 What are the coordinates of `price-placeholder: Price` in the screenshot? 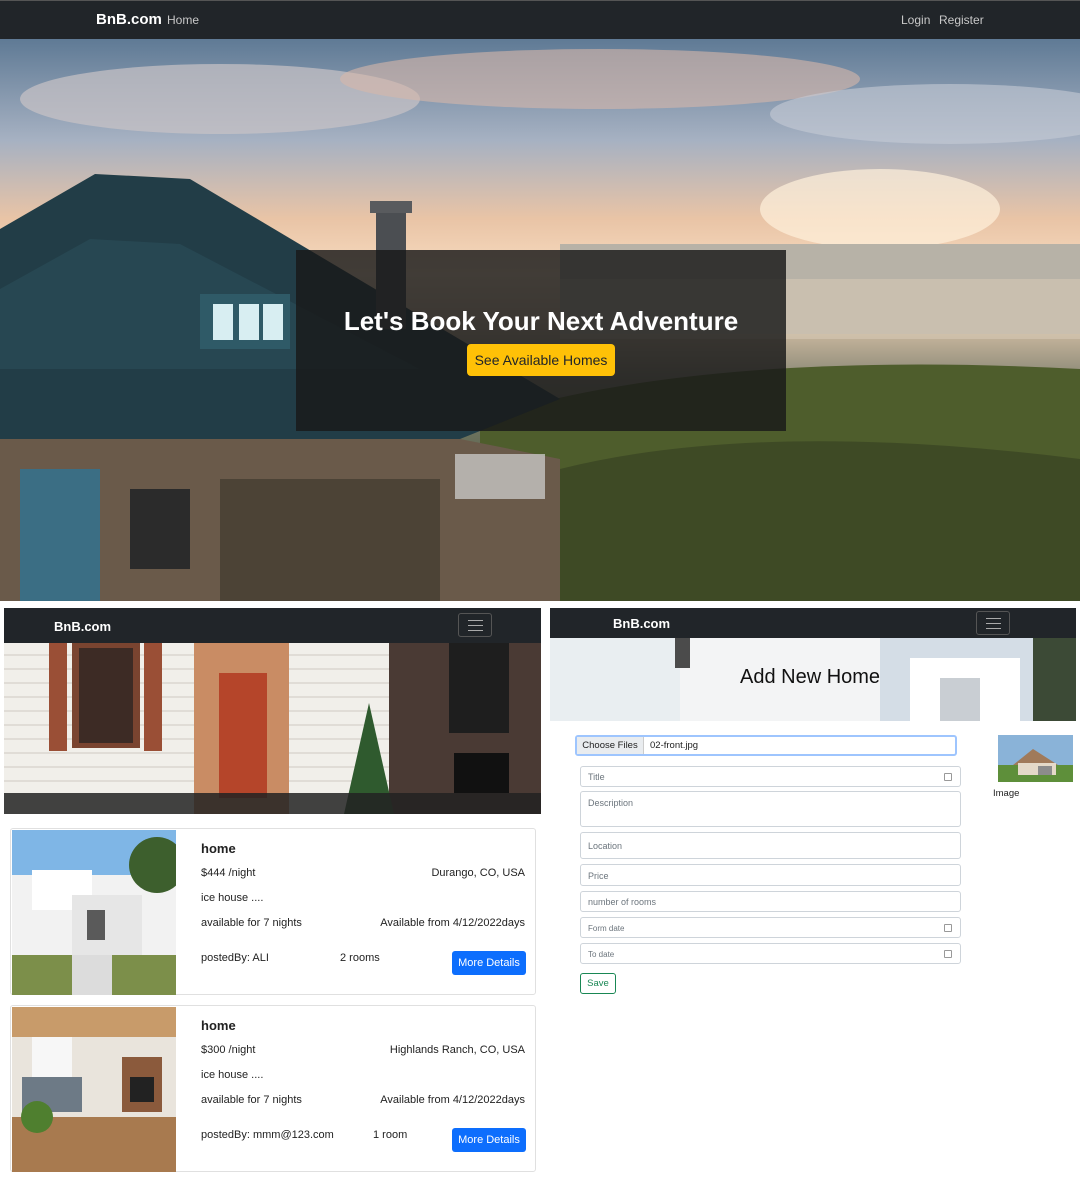 It's located at (598, 876).